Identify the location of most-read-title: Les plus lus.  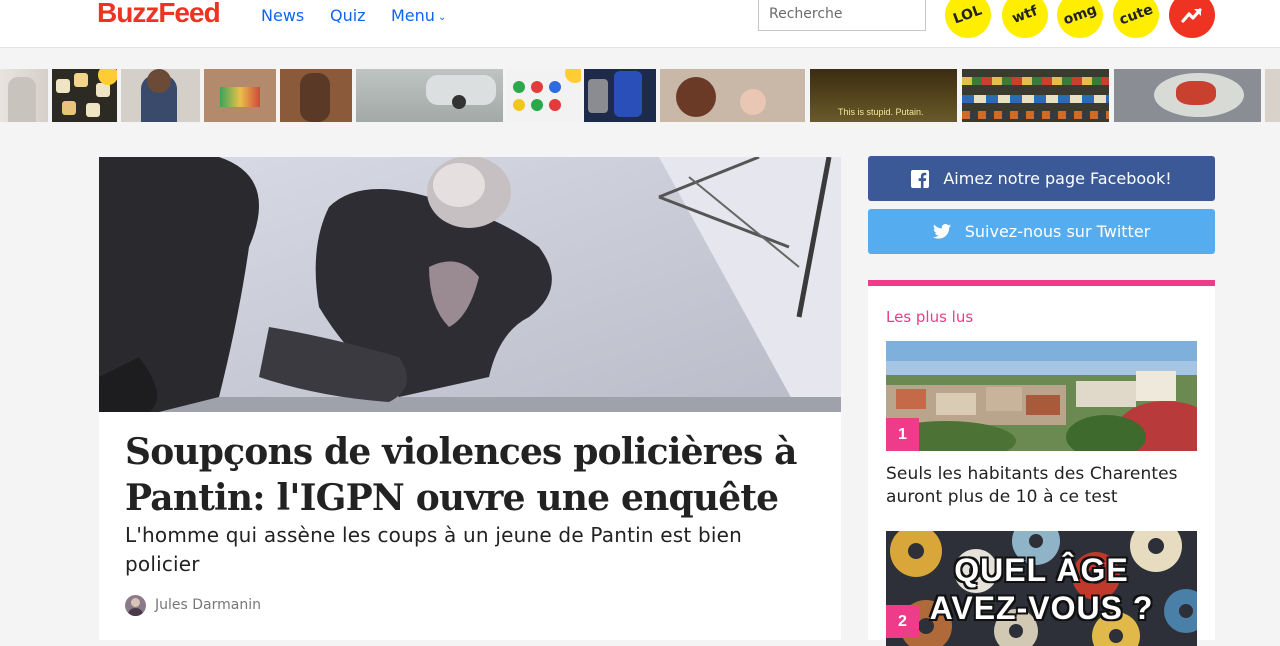
(930, 317).